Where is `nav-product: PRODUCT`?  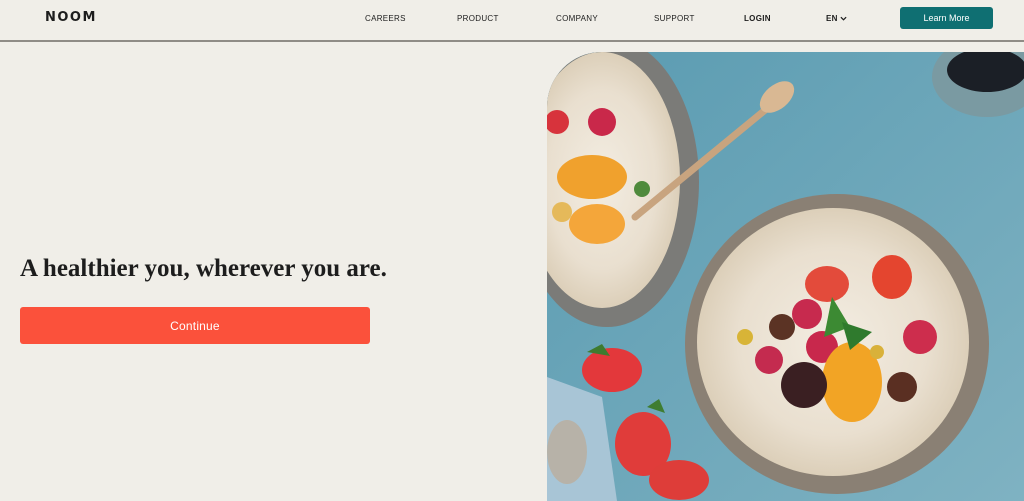
nav-product: PRODUCT is located at coordinates (478, 18).